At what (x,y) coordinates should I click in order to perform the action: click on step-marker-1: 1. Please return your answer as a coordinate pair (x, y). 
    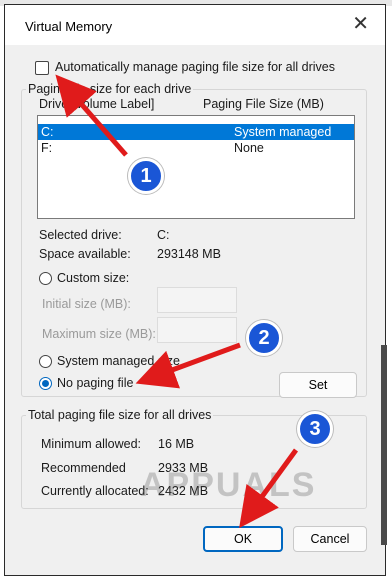
    Looking at the image, I should click on (146, 176).